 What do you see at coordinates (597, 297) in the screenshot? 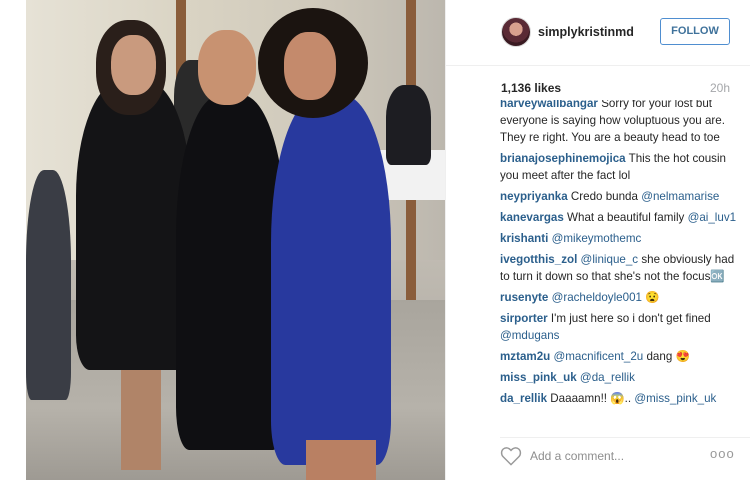
I see `comment-mention: @racheldoyle001` at bounding box center [597, 297].